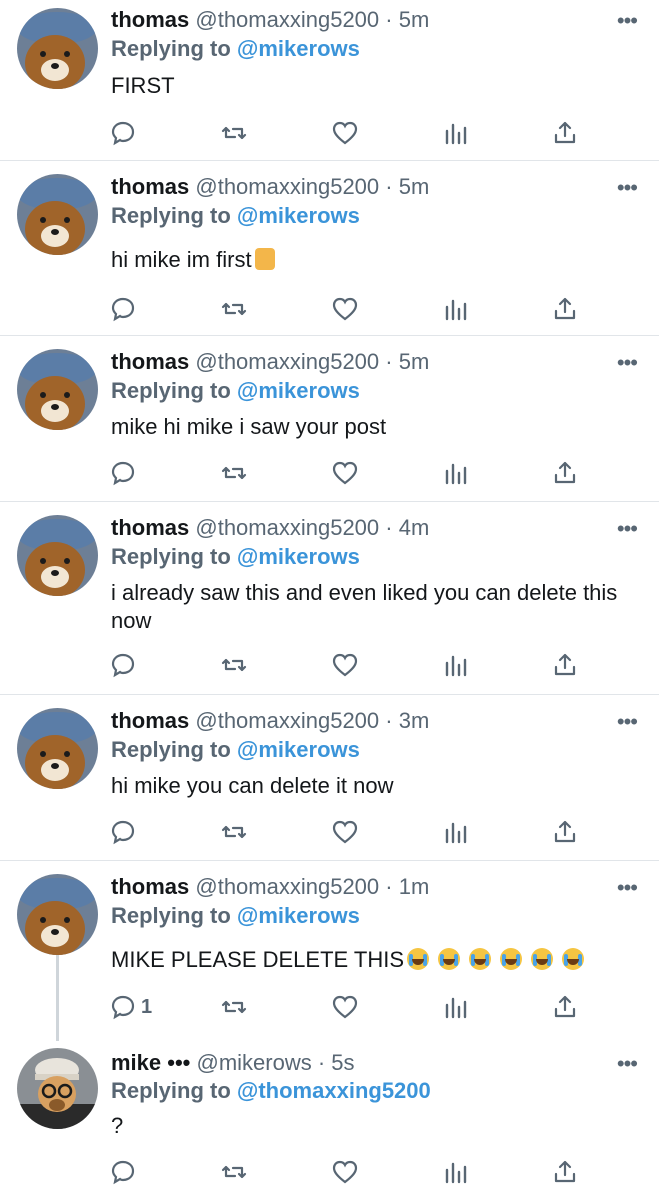 Image resolution: width=659 pixels, height=1200 pixels. What do you see at coordinates (414, 886) in the screenshot?
I see `timestamp: 1m` at bounding box center [414, 886].